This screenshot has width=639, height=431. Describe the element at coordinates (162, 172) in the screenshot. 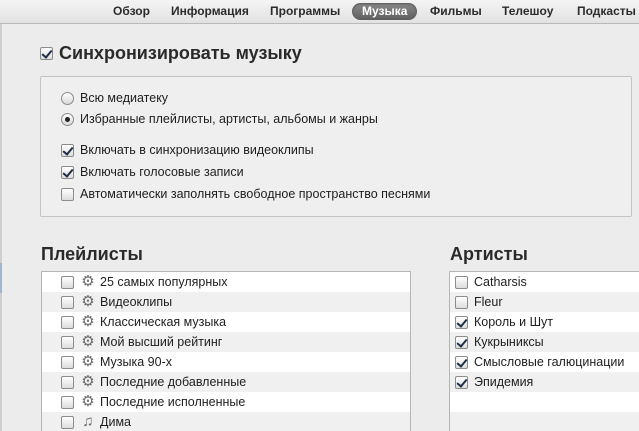

I see `include-voice-label: Включать голосовые записи` at that location.